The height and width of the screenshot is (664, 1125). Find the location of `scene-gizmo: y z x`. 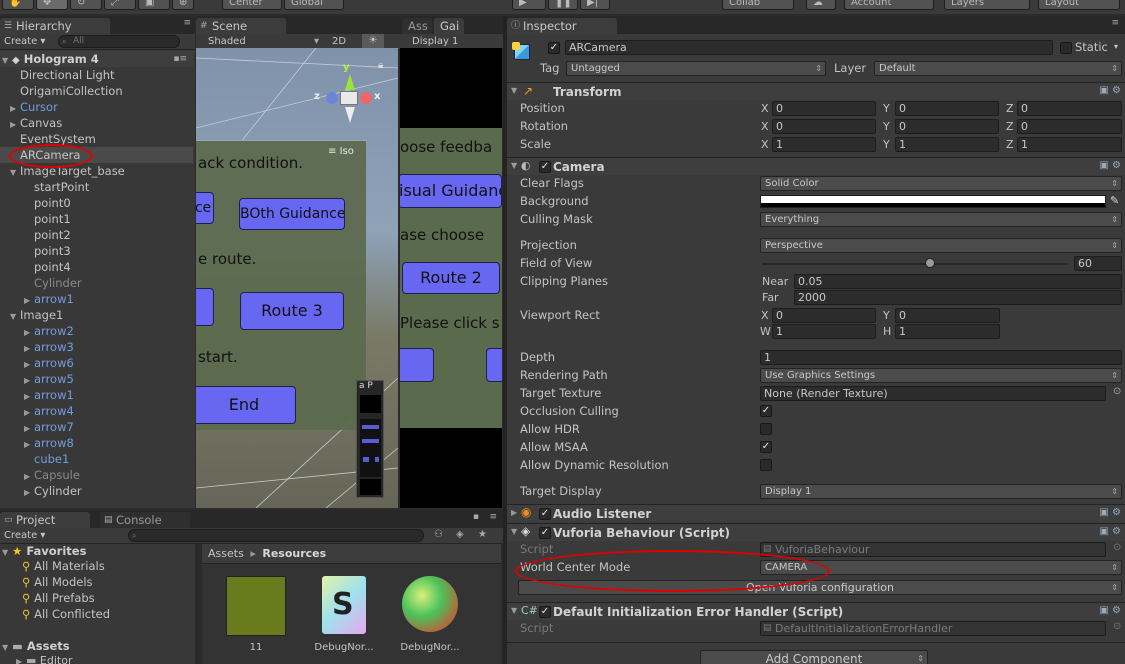

scene-gizmo: y z x is located at coordinates (349, 95).